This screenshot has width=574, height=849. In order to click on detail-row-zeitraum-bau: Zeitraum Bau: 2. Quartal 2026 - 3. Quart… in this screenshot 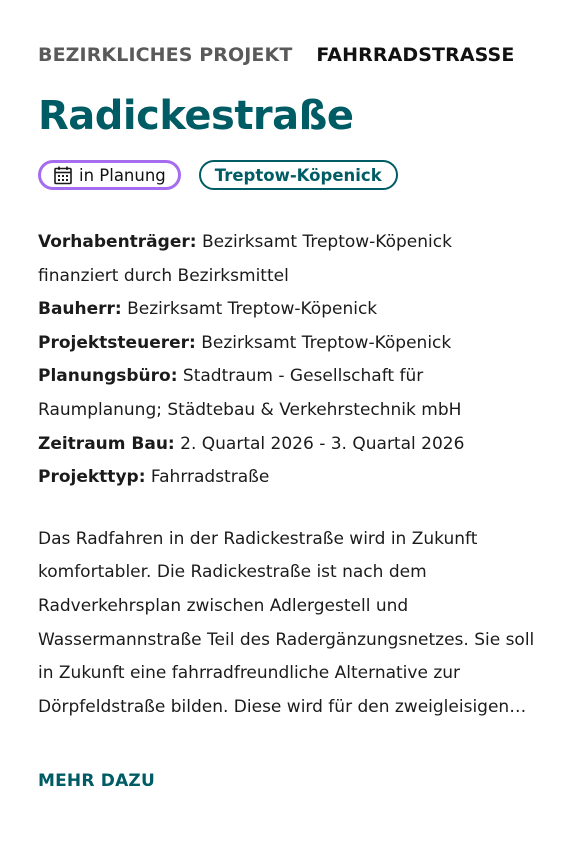, I will do `click(287, 445)`.